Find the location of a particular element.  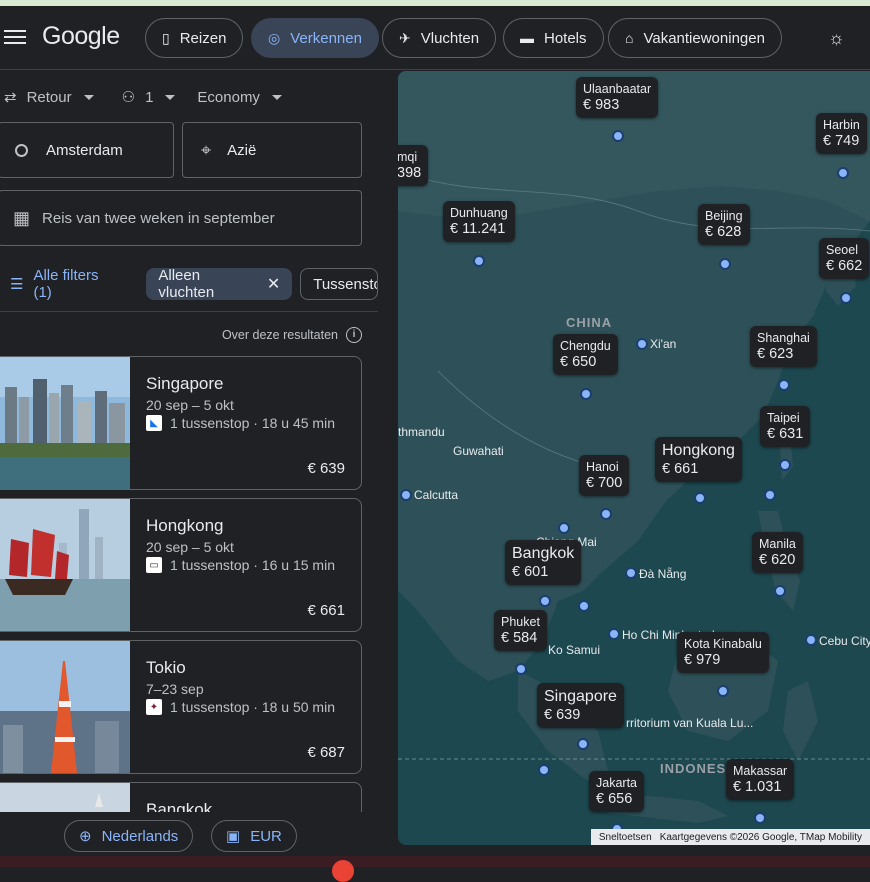

price-label-jakarta: Jakarta € 656 is located at coordinates (616, 791).